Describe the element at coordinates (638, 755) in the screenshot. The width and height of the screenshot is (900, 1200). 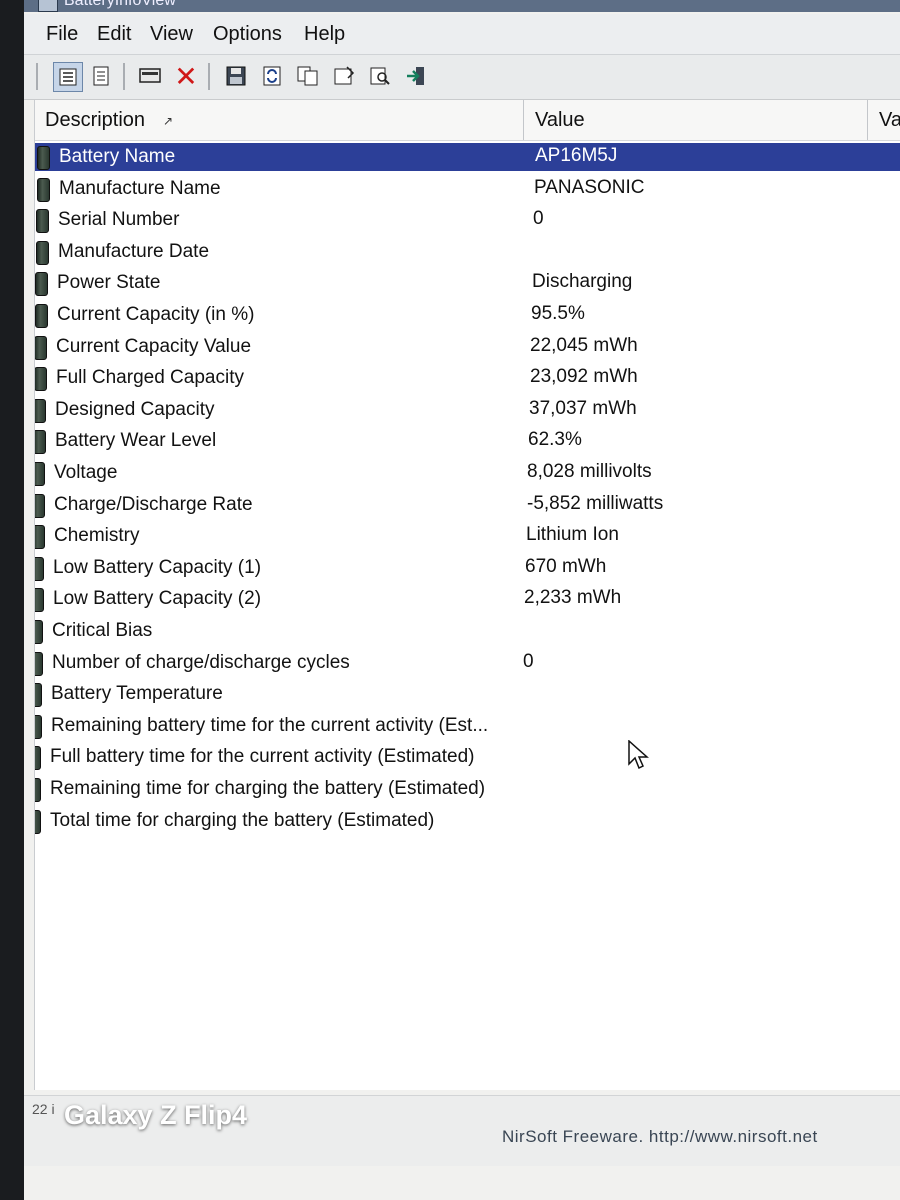
I see `mouse-pointer-icon` at that location.